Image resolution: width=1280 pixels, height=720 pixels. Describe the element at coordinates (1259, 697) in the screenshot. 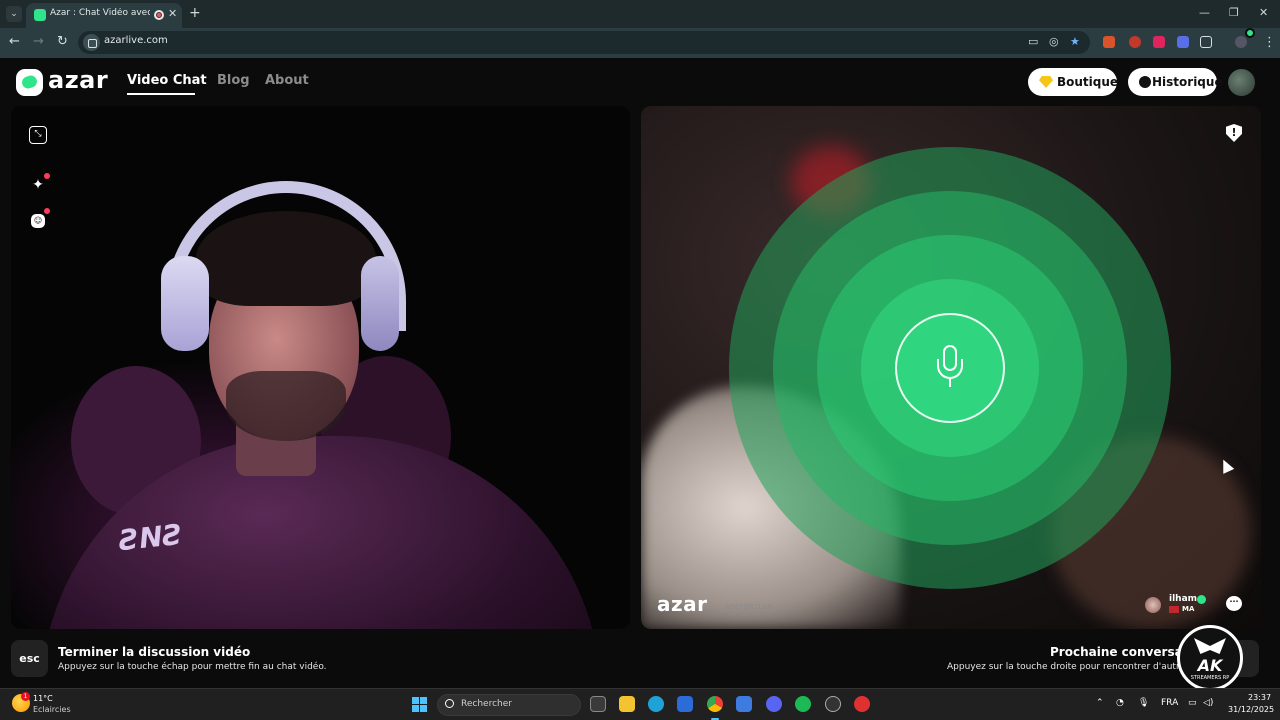

I see `clock-time: 23:37` at that location.